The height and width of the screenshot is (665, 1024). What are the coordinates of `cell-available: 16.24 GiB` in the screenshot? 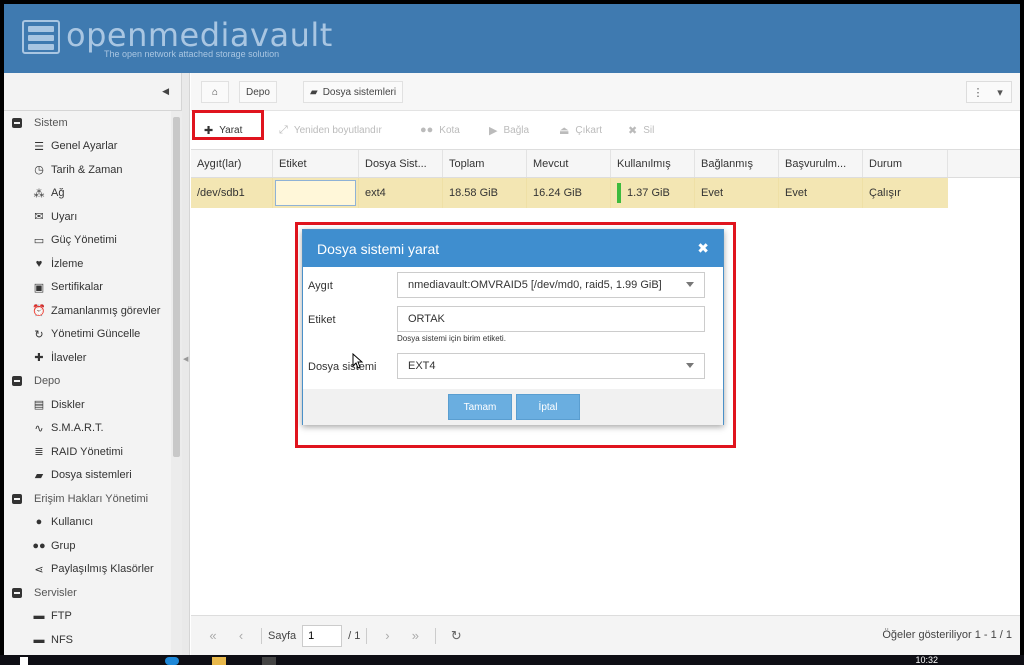 It's located at (569, 193).